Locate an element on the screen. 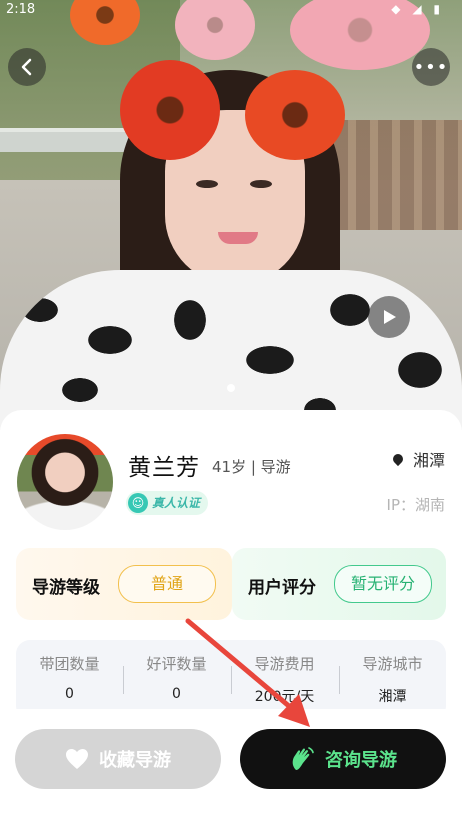 The width and height of the screenshot is (462, 822). verify-badge: ☺ 真人认证 is located at coordinates (167, 503).